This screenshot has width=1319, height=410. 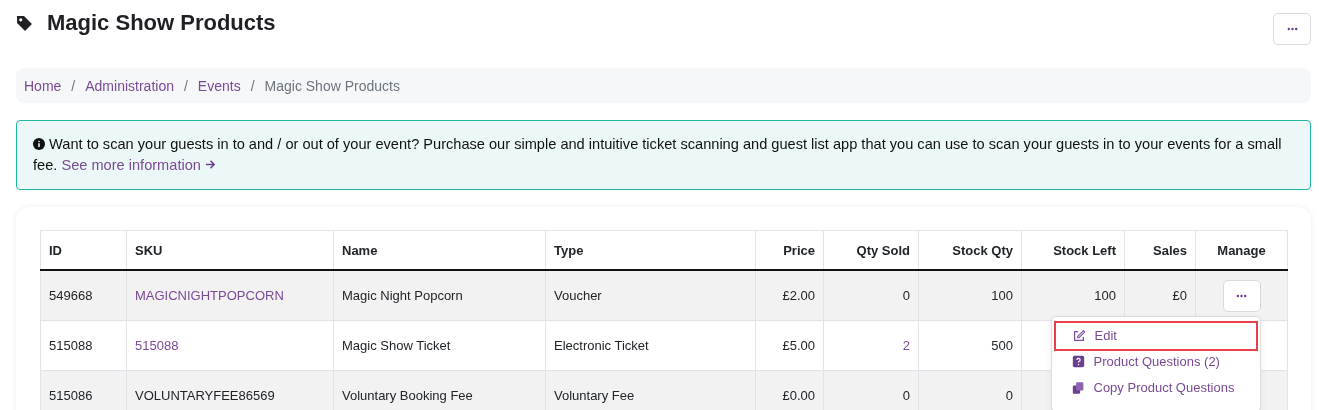 What do you see at coordinates (658, 155) in the screenshot?
I see `alert-message: Want to scan your guests in to and / or out of your event? Purchase our simple and intuitive ticket scanning and guest list app that you can use to scan your guests in to your events for a small fee. See more information` at bounding box center [658, 155].